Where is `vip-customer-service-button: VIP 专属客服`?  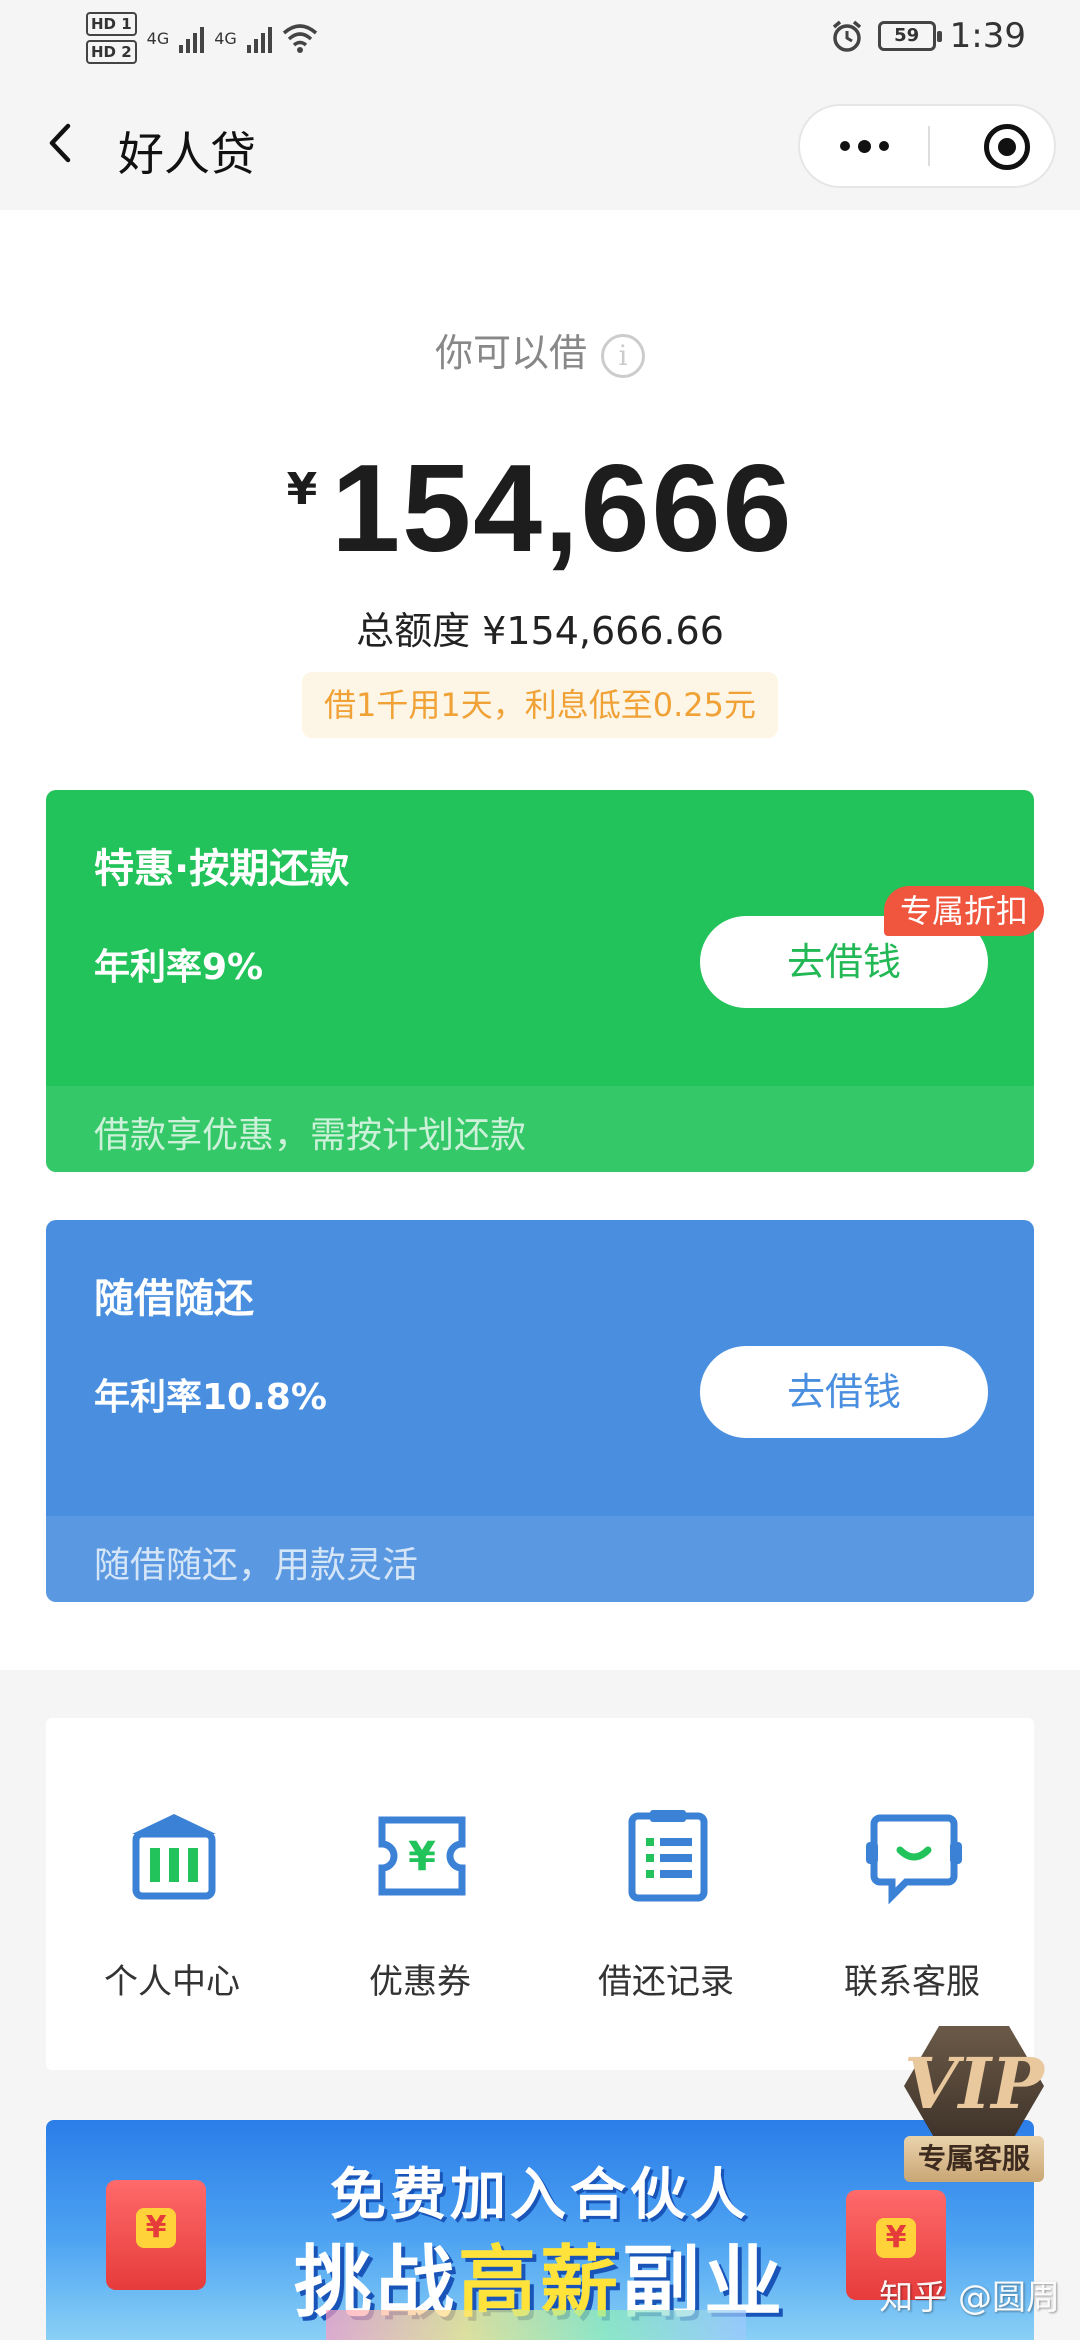
vip-customer-service-button: VIP 专属客服 is located at coordinates (974, 2106).